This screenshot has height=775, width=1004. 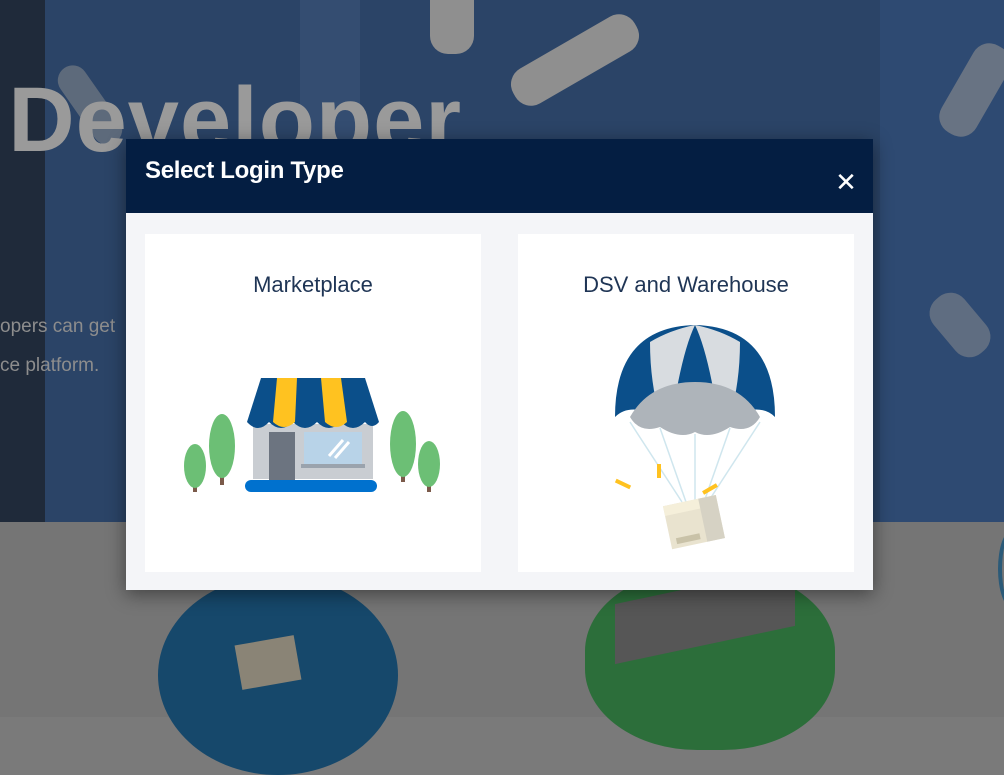 I want to click on marketplace-option-card: Marketplace, so click(x=313, y=403).